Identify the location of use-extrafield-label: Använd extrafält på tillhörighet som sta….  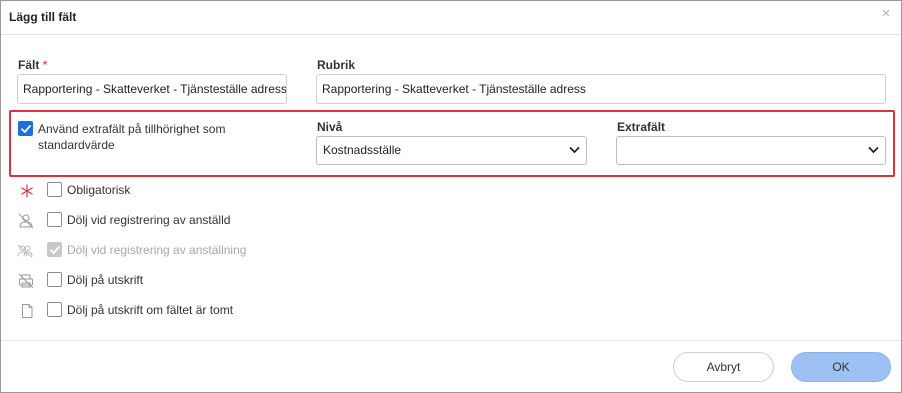
(131, 137).